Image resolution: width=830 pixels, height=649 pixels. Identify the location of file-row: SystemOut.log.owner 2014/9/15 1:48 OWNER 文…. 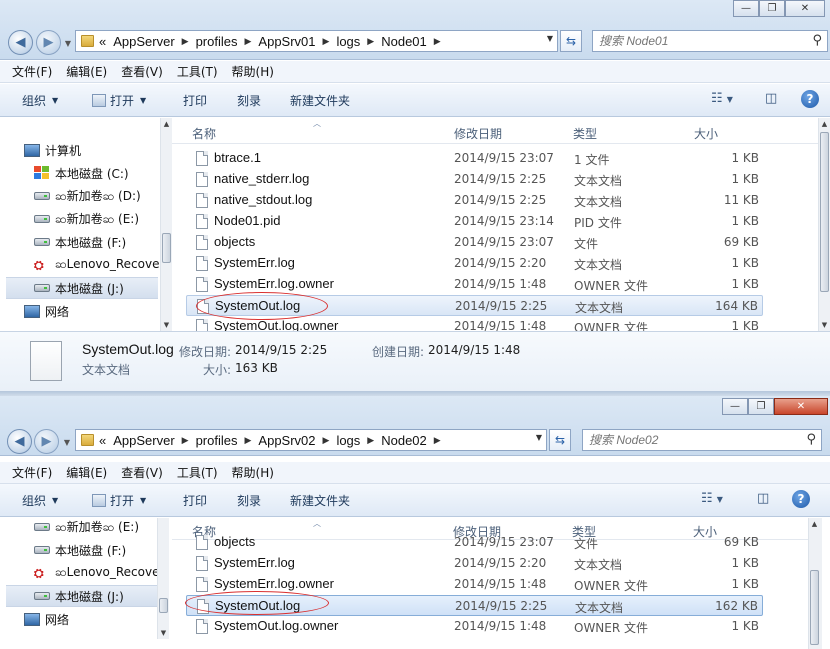
(474, 626).